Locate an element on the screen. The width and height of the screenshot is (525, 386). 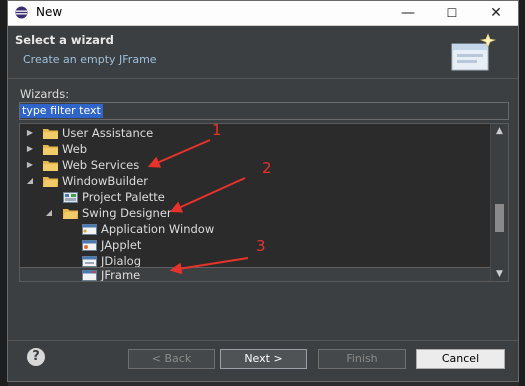
next-button: Next > is located at coordinates (263, 359).